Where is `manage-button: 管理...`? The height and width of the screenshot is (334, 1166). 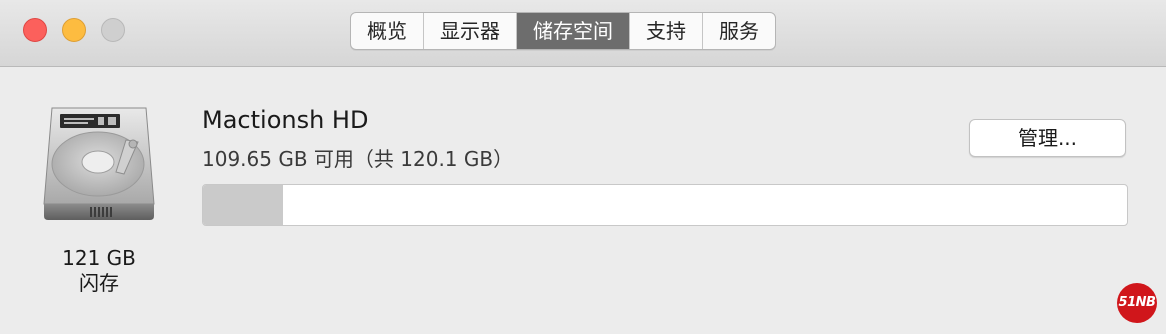
manage-button: 管理... is located at coordinates (1047, 138).